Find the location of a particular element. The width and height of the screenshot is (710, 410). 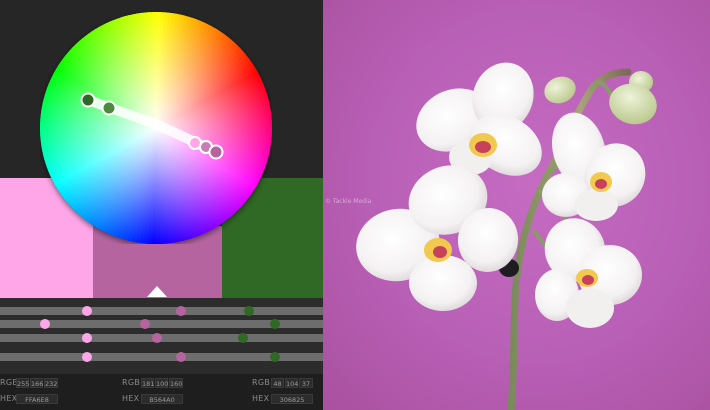

green-value-2: 100 is located at coordinates (161, 383).